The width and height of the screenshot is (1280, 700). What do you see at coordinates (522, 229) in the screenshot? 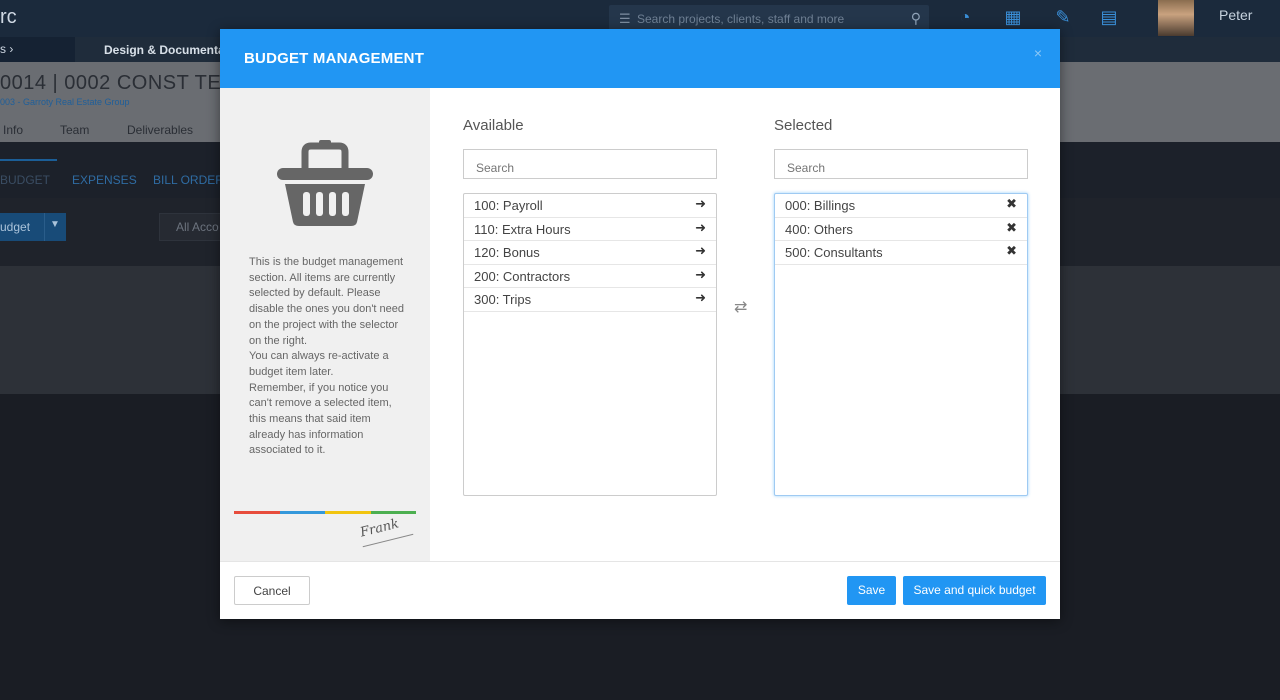
I see `list-item-label: 110: Extra Hours` at bounding box center [522, 229].